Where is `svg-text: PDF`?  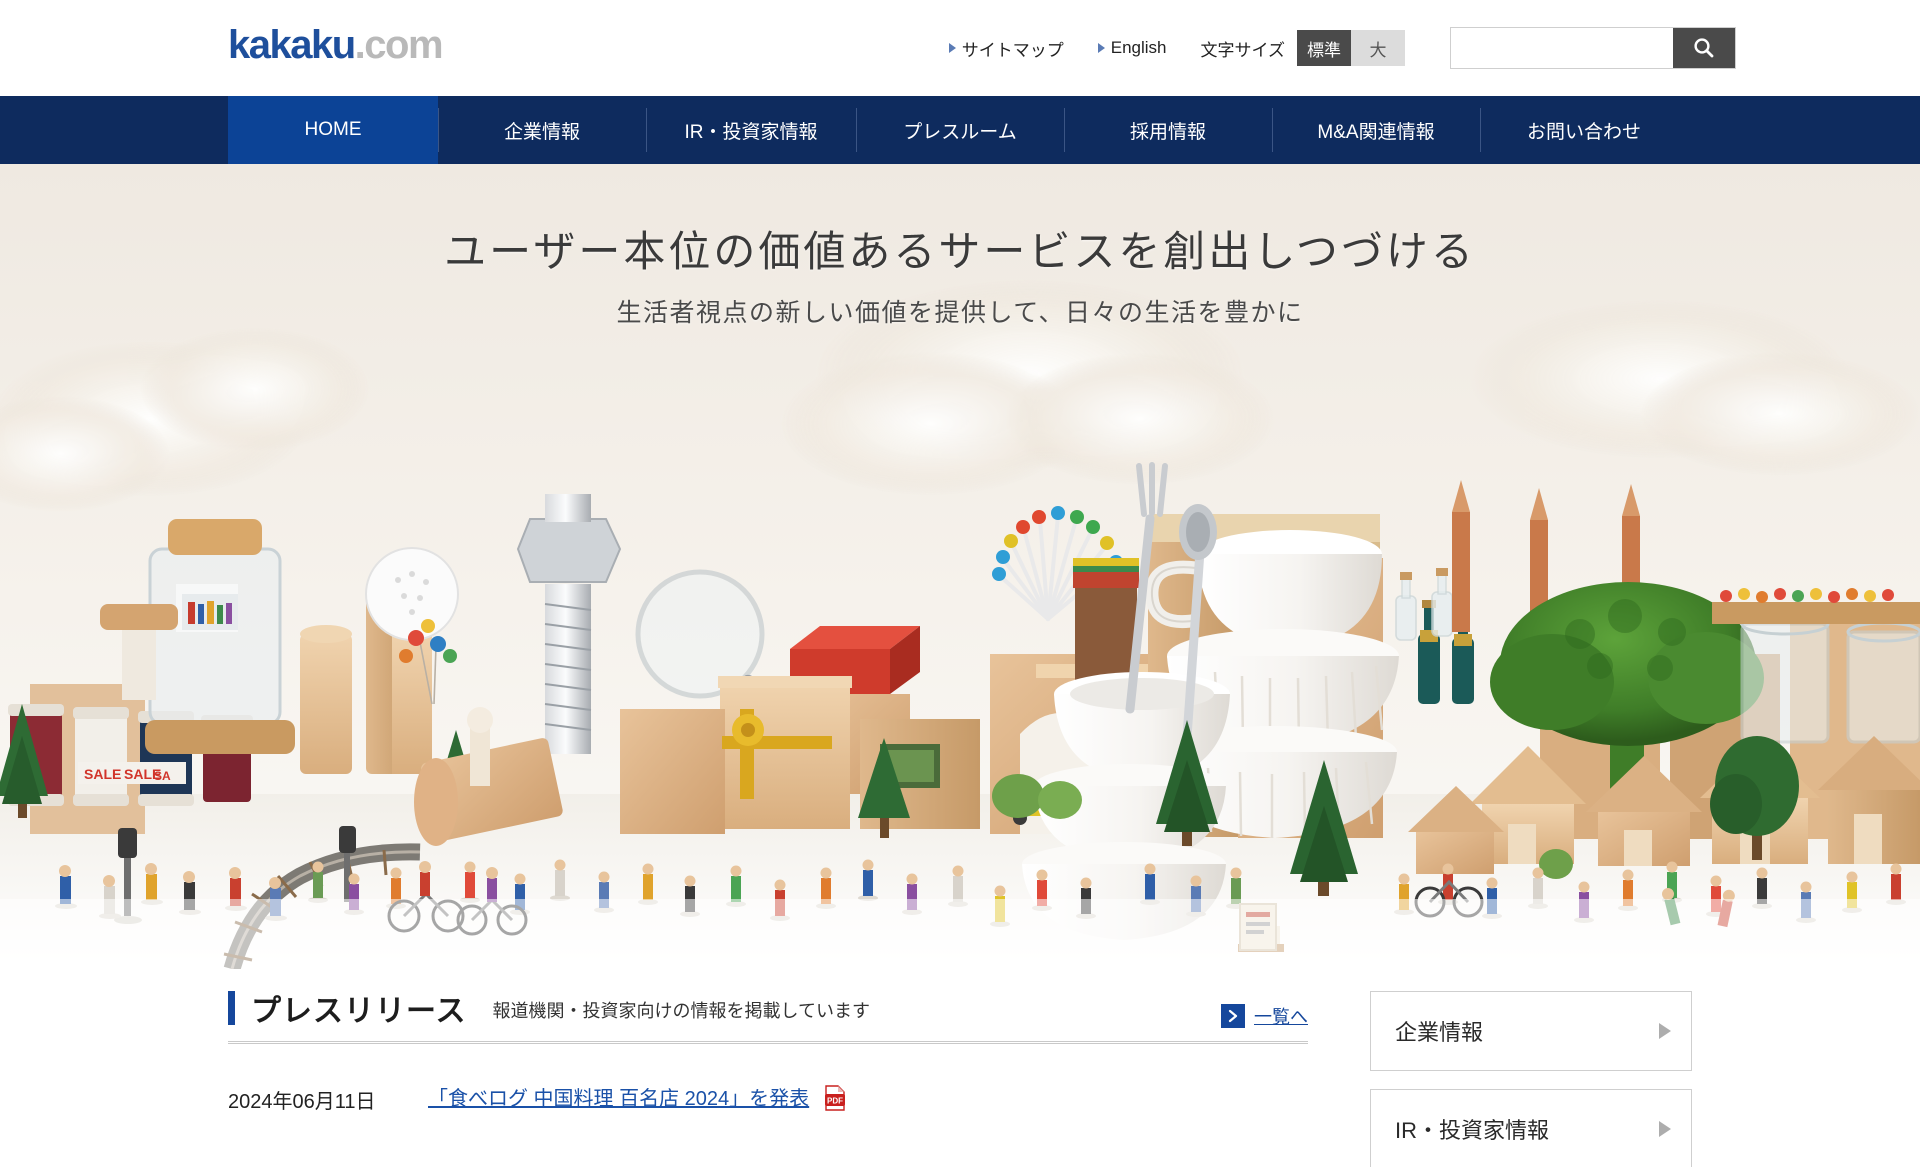 svg-text: PDF is located at coordinates (835, 1101).